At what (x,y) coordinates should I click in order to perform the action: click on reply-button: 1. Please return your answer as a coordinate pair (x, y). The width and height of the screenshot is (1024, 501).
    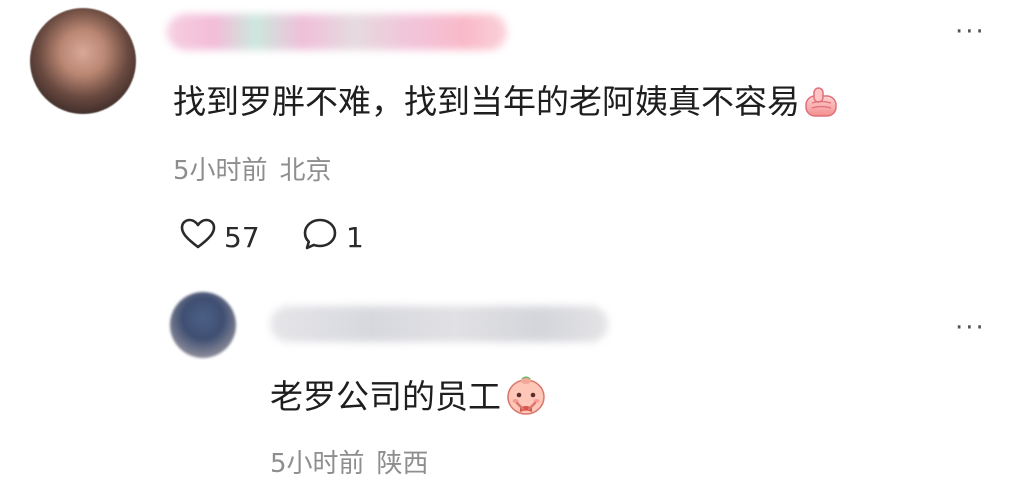
    Looking at the image, I should click on (333, 237).